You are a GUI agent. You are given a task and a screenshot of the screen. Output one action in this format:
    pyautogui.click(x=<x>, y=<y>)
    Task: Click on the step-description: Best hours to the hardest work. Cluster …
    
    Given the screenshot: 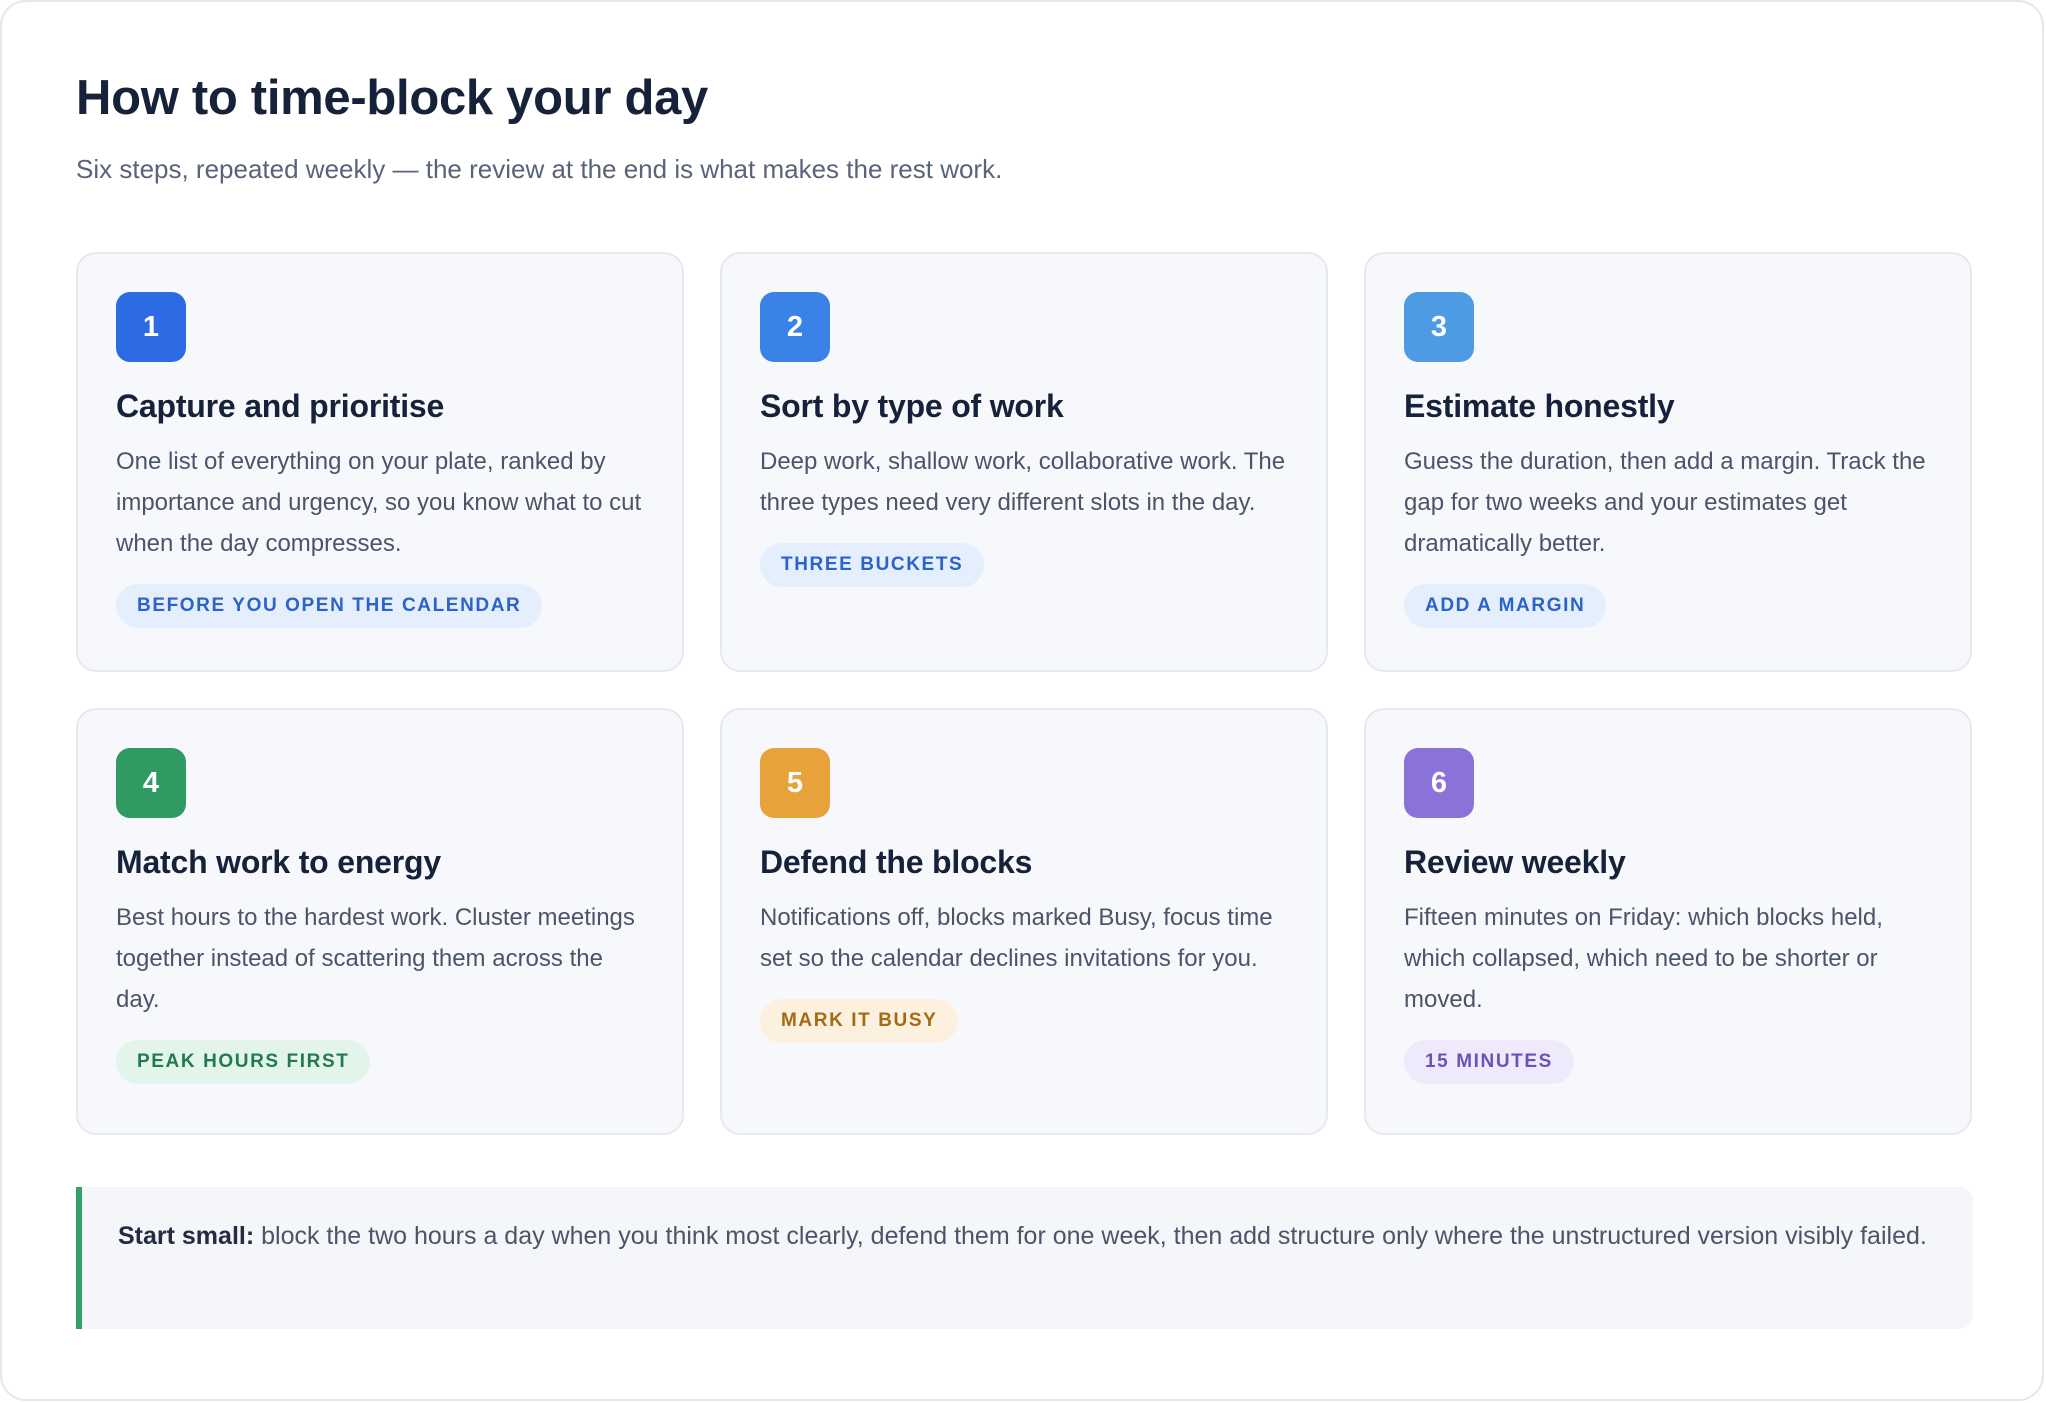 What is the action you would take?
    pyautogui.click(x=375, y=958)
    